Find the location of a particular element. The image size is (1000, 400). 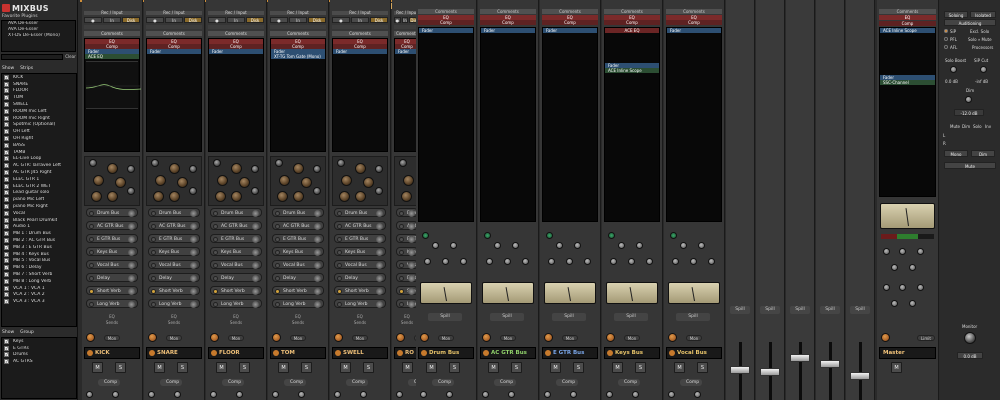

comp-button: Comp is located at coordinates (570, 22).